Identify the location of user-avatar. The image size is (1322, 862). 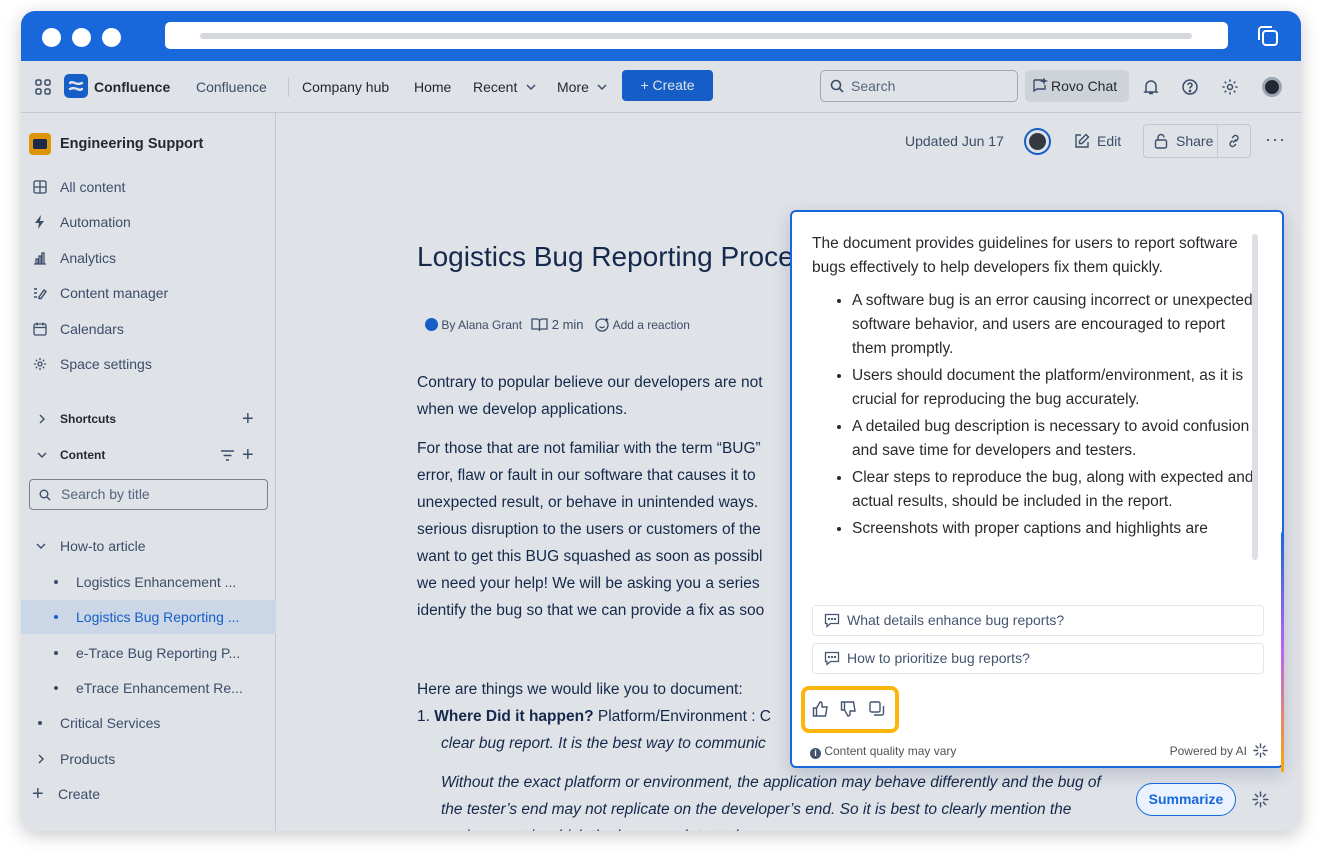
(1272, 87).